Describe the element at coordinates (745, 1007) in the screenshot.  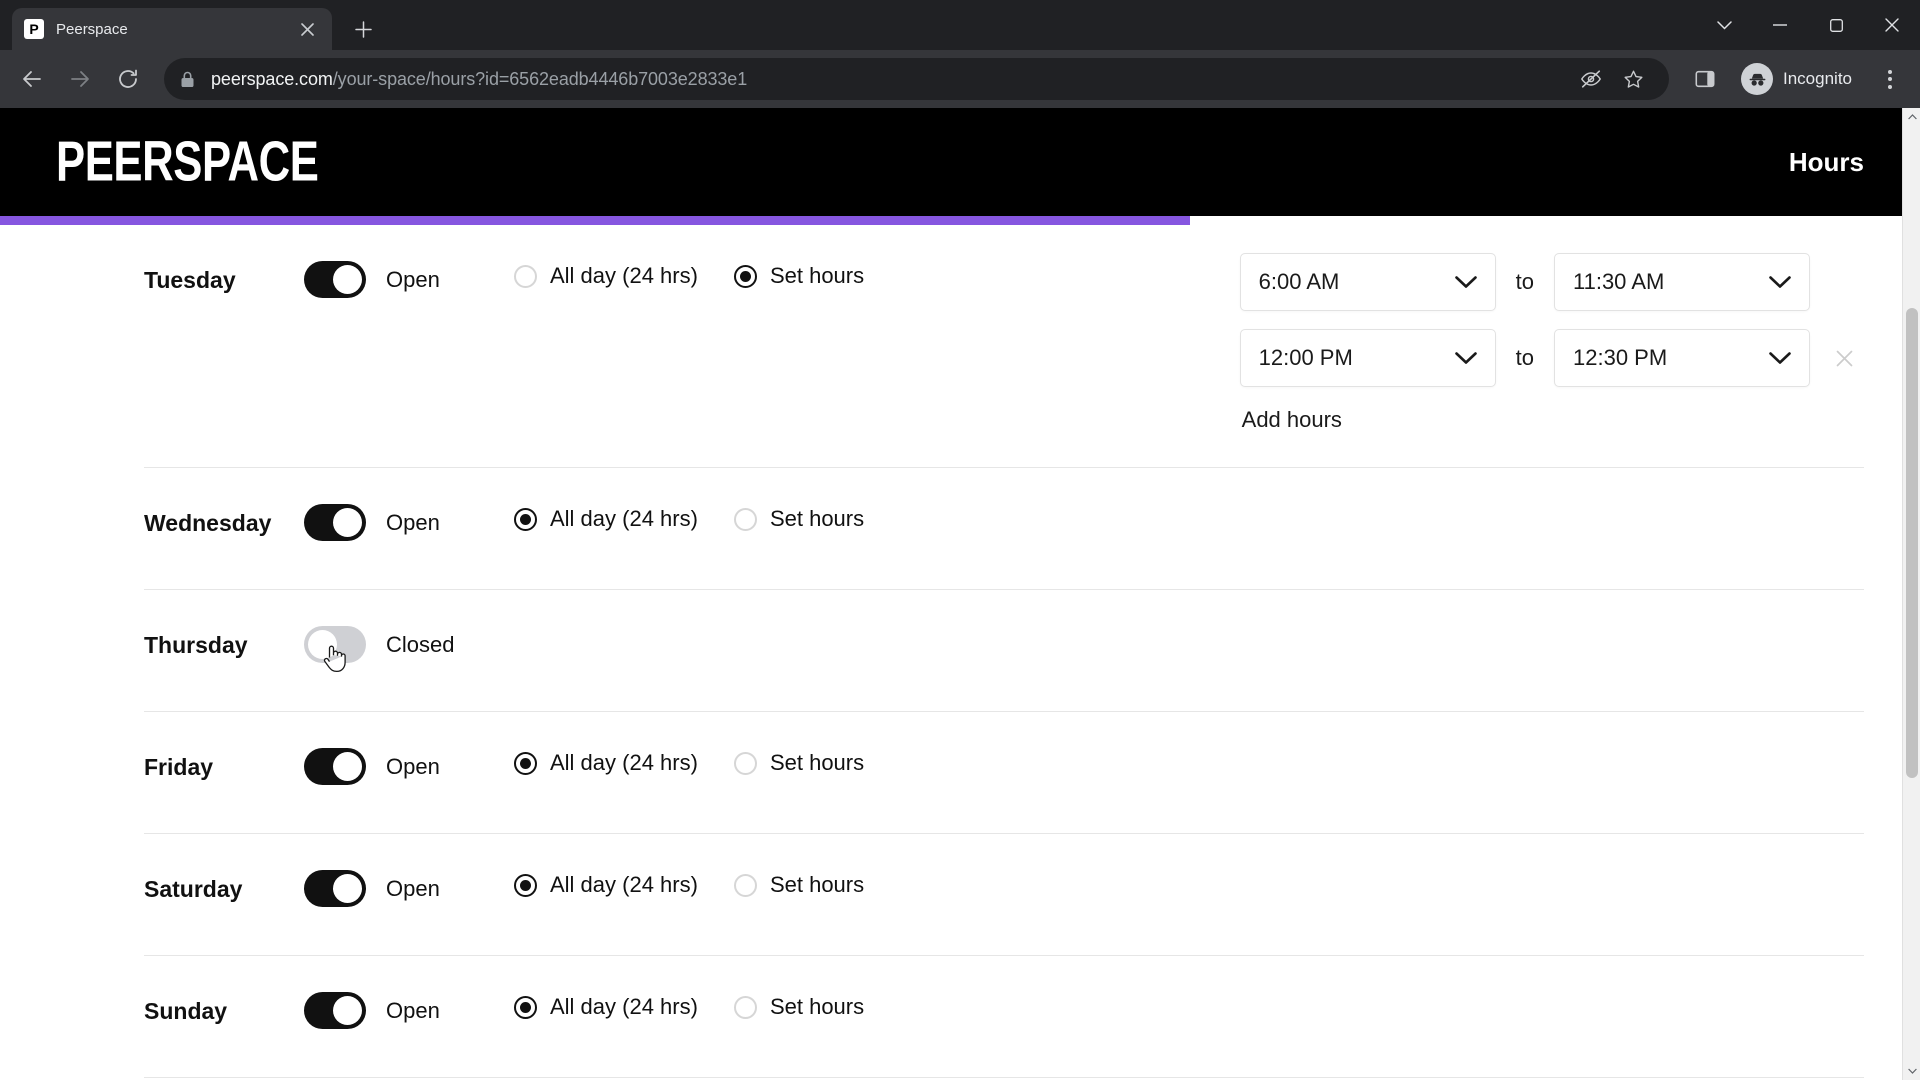
I see `radio-set-hours-sunday-control` at that location.